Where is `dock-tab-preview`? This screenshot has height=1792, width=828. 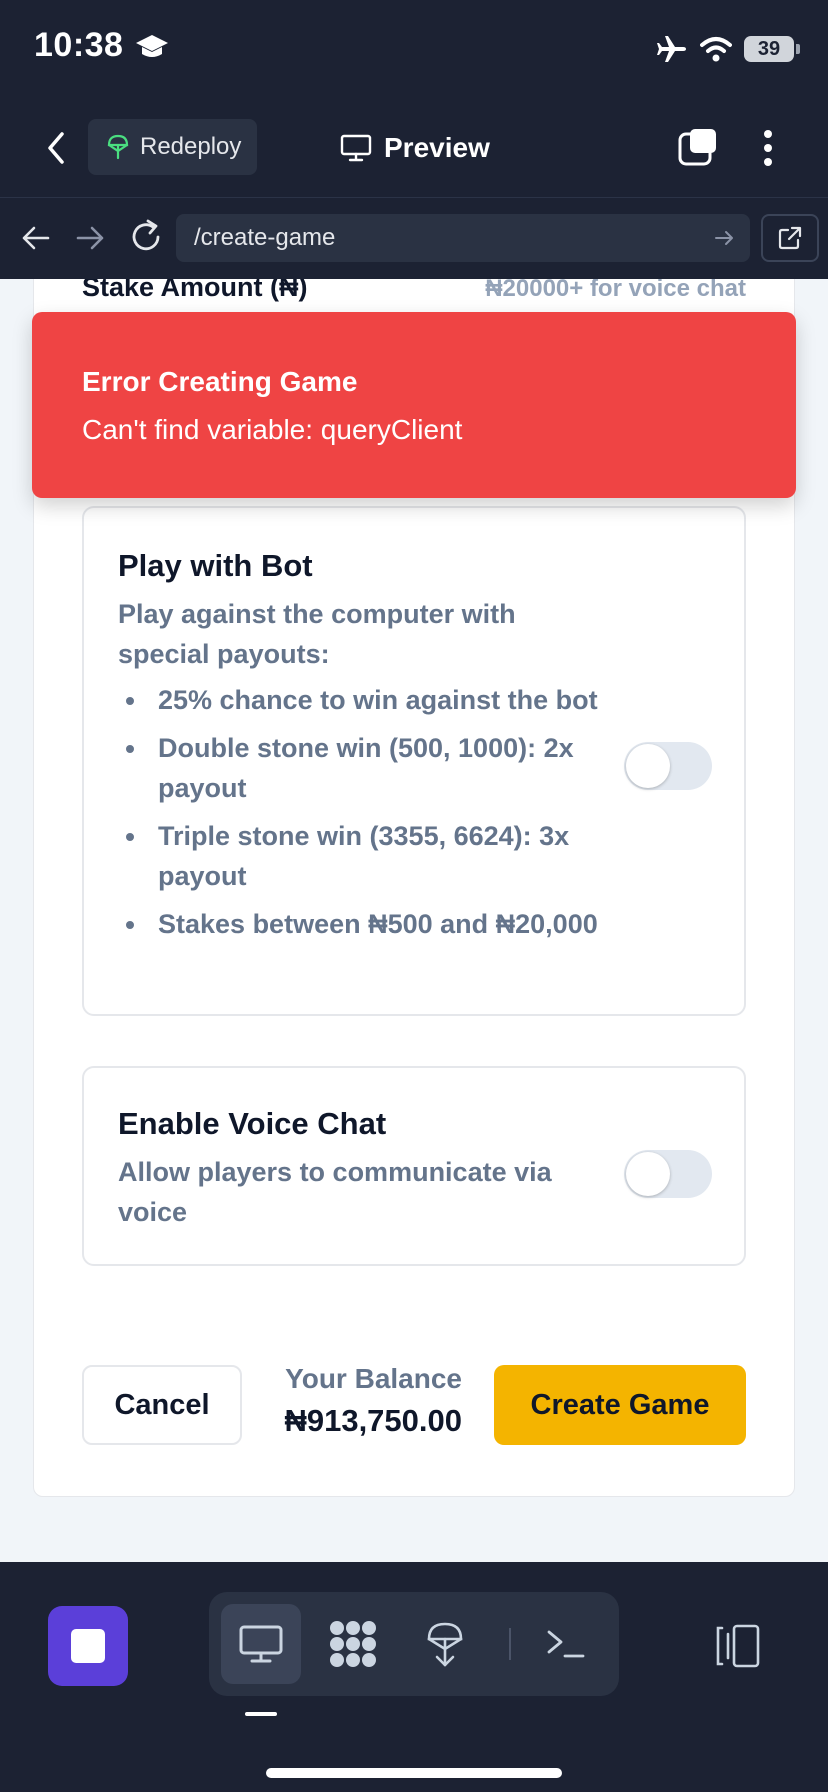 dock-tab-preview is located at coordinates (261, 1644).